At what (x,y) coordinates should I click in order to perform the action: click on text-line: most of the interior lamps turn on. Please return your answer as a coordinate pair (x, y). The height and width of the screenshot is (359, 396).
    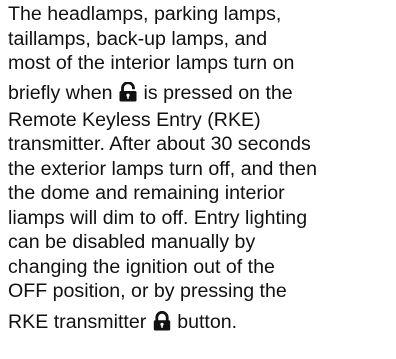
    Looking at the image, I should click on (151, 63).